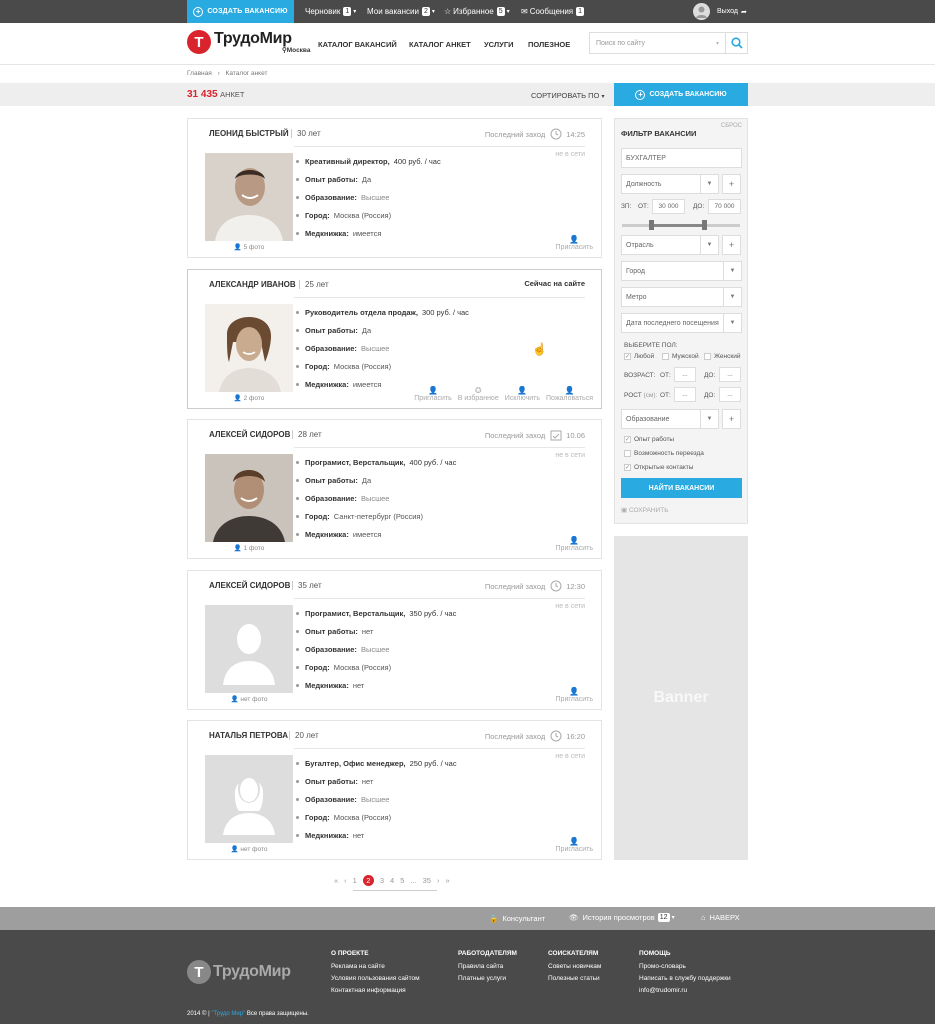  I want to click on search-input: Поиск по сайту ▾, so click(657, 43).